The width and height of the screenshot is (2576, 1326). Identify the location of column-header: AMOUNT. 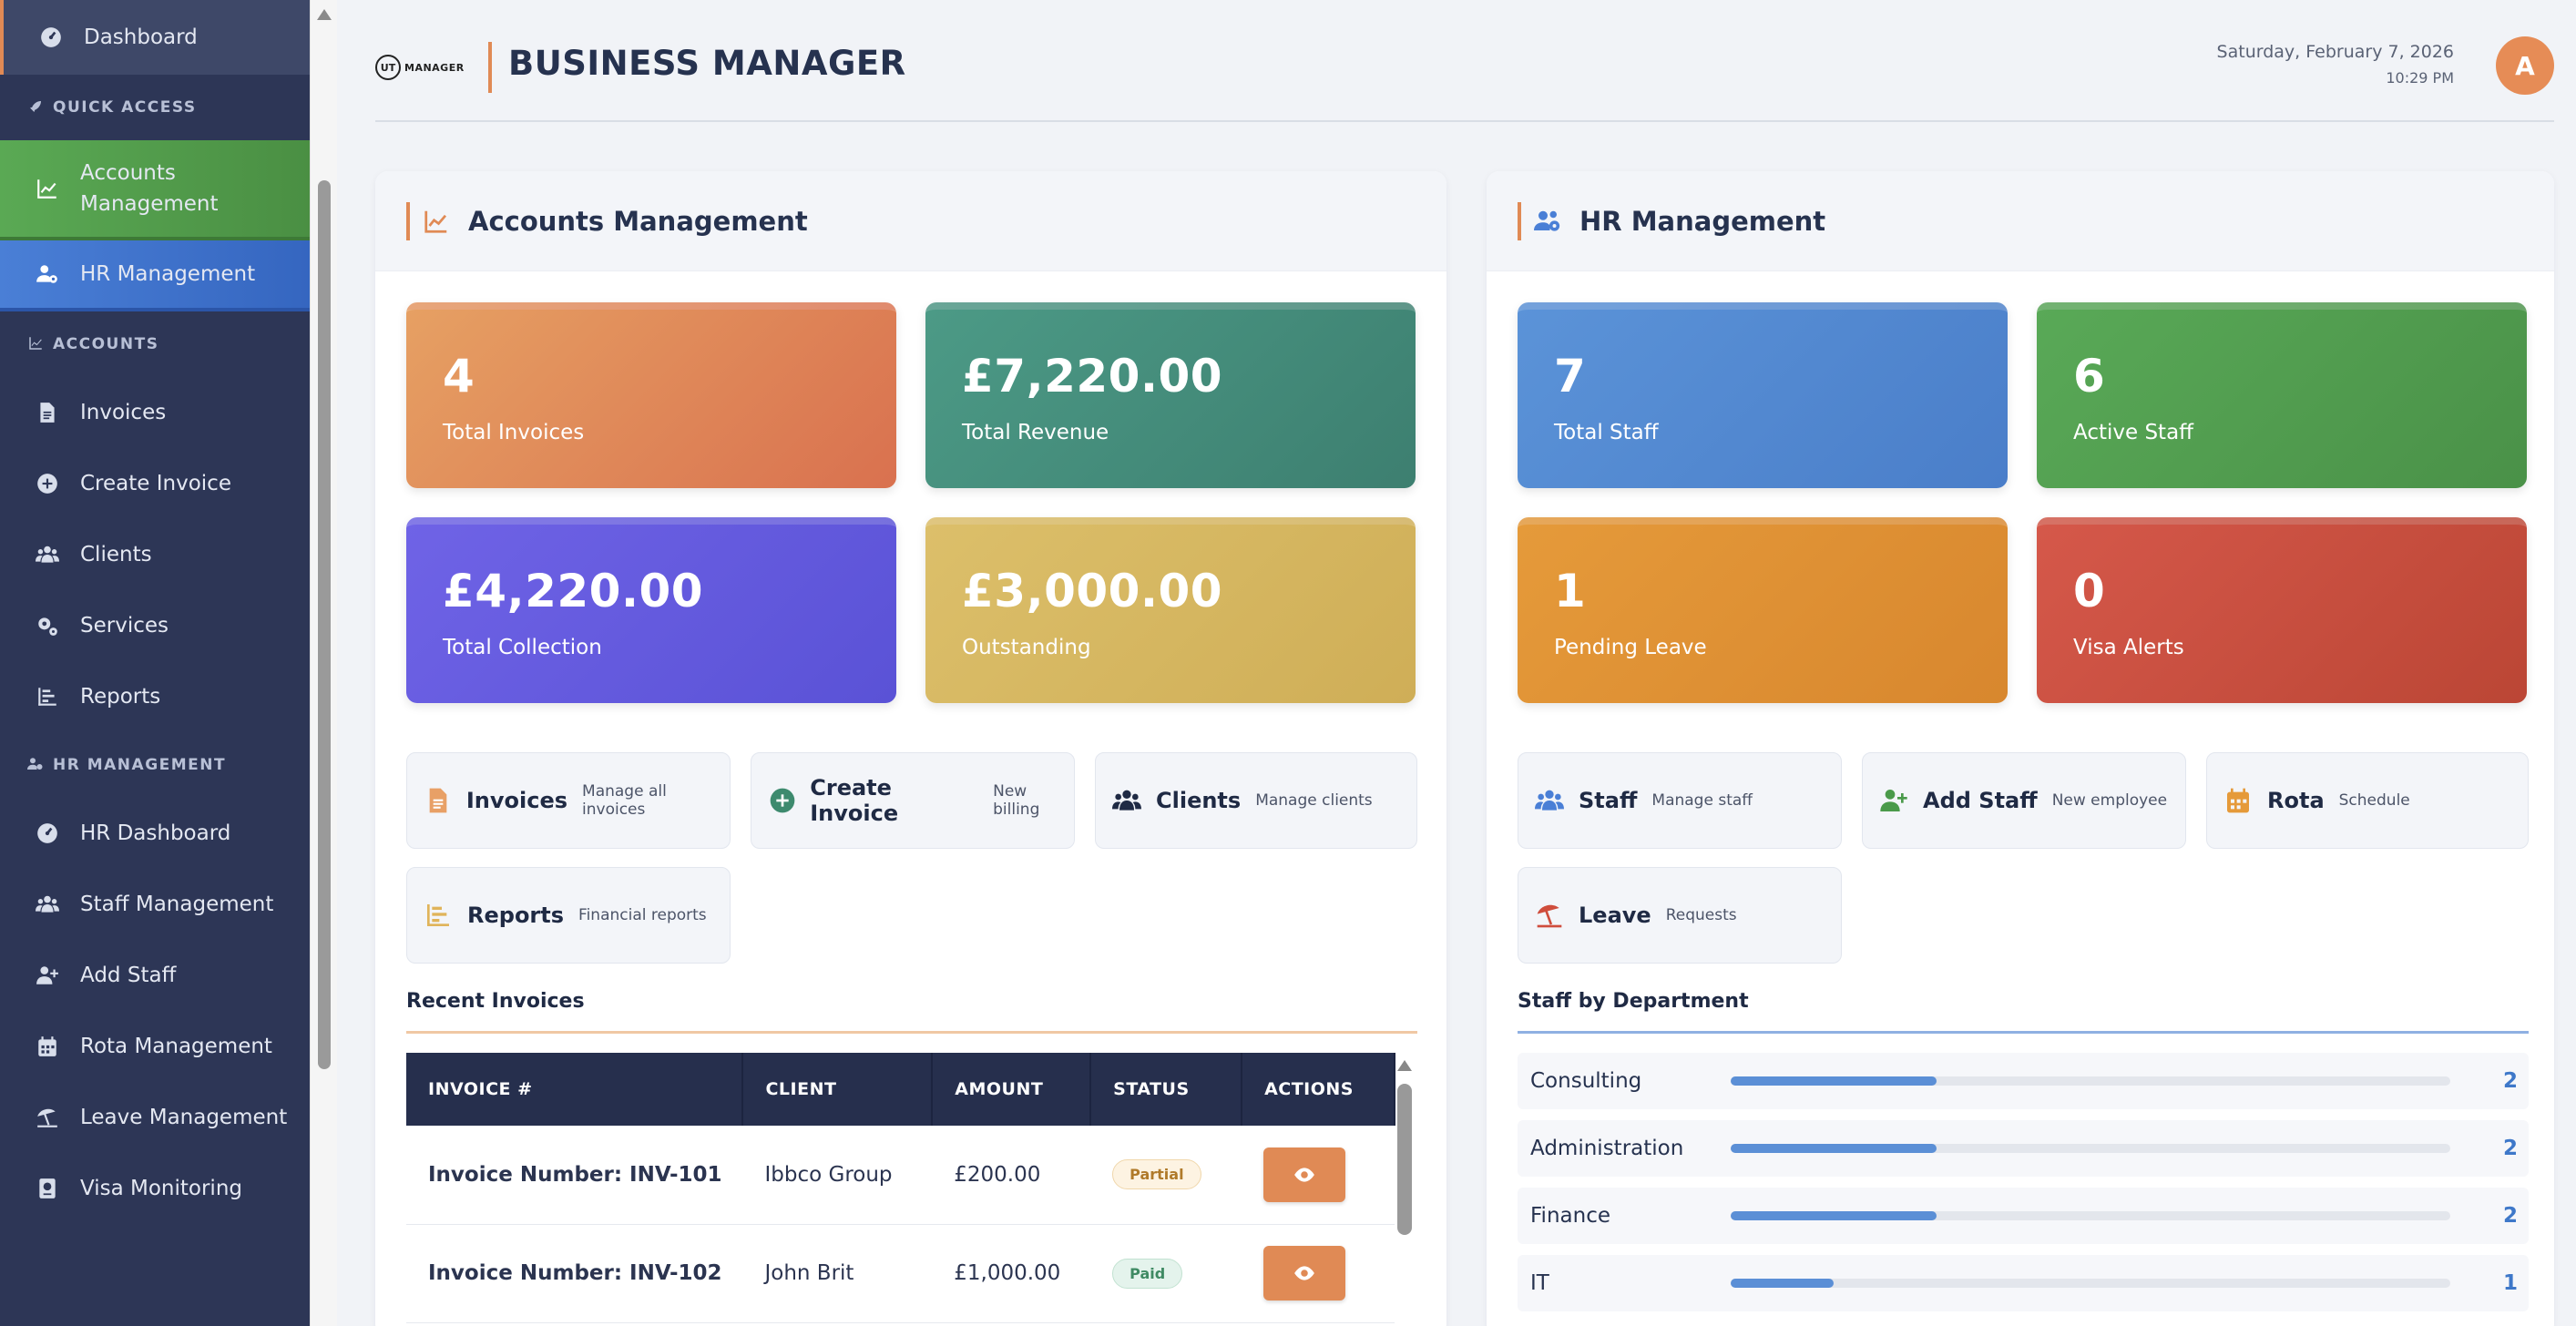
(1012, 1090).